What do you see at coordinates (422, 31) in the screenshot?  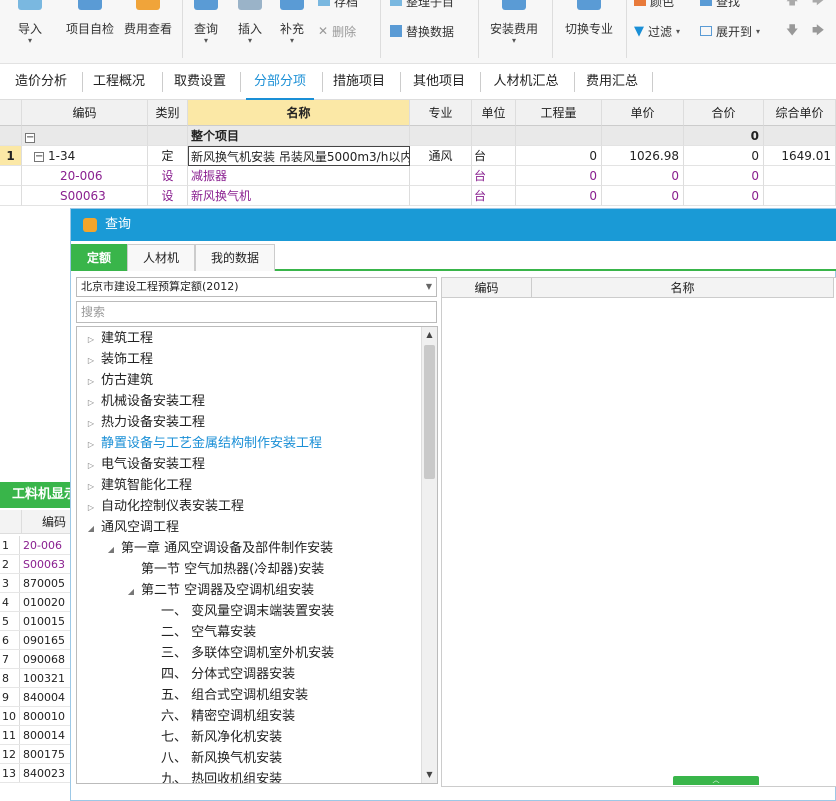 I see `replace-data-button: 替换数据` at bounding box center [422, 31].